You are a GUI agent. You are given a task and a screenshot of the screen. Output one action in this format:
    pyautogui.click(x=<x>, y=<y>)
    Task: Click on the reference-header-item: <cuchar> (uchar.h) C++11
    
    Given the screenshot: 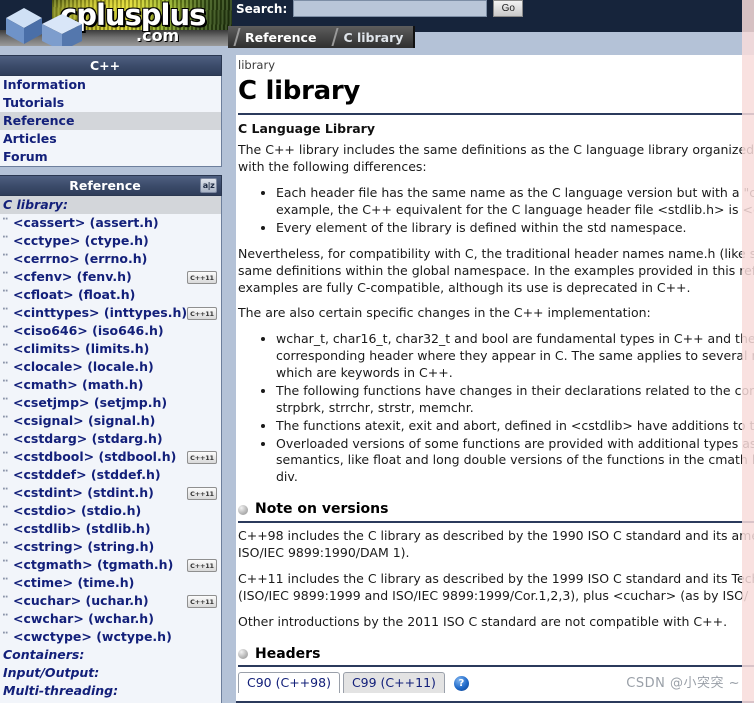 What is the action you would take?
    pyautogui.click(x=110, y=599)
    